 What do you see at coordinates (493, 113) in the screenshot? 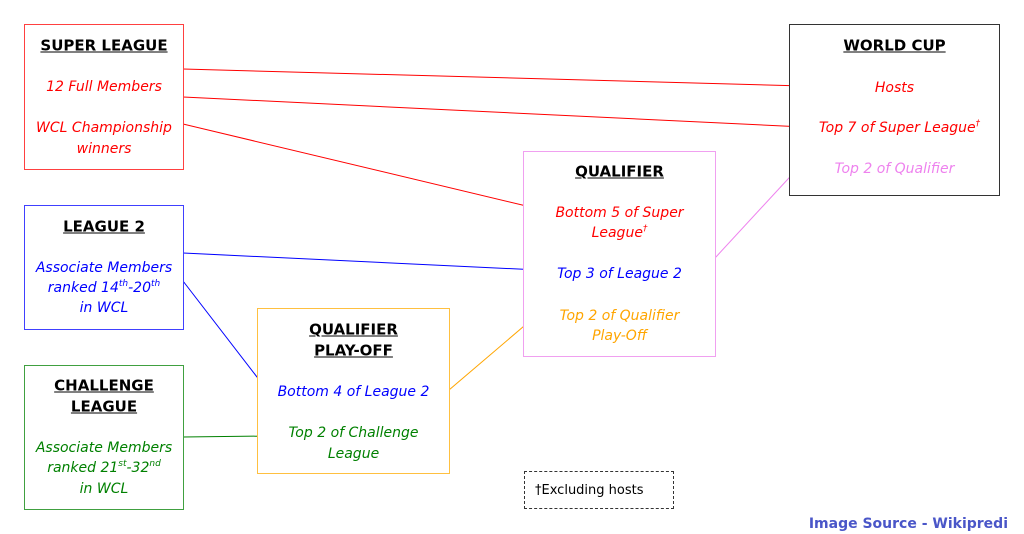
I see `arrow-super-to-top7` at bounding box center [493, 113].